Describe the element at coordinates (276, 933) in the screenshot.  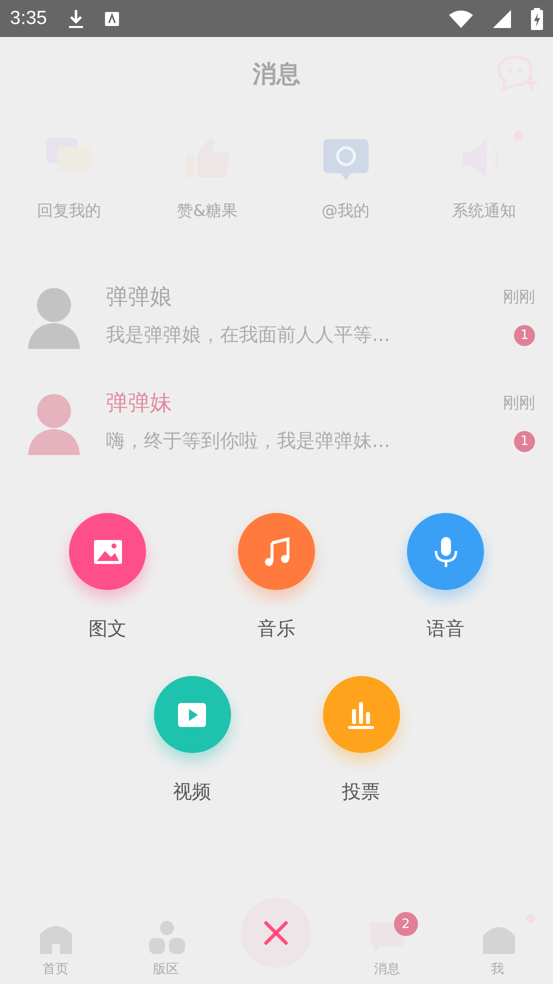
I see `close-icon` at that location.